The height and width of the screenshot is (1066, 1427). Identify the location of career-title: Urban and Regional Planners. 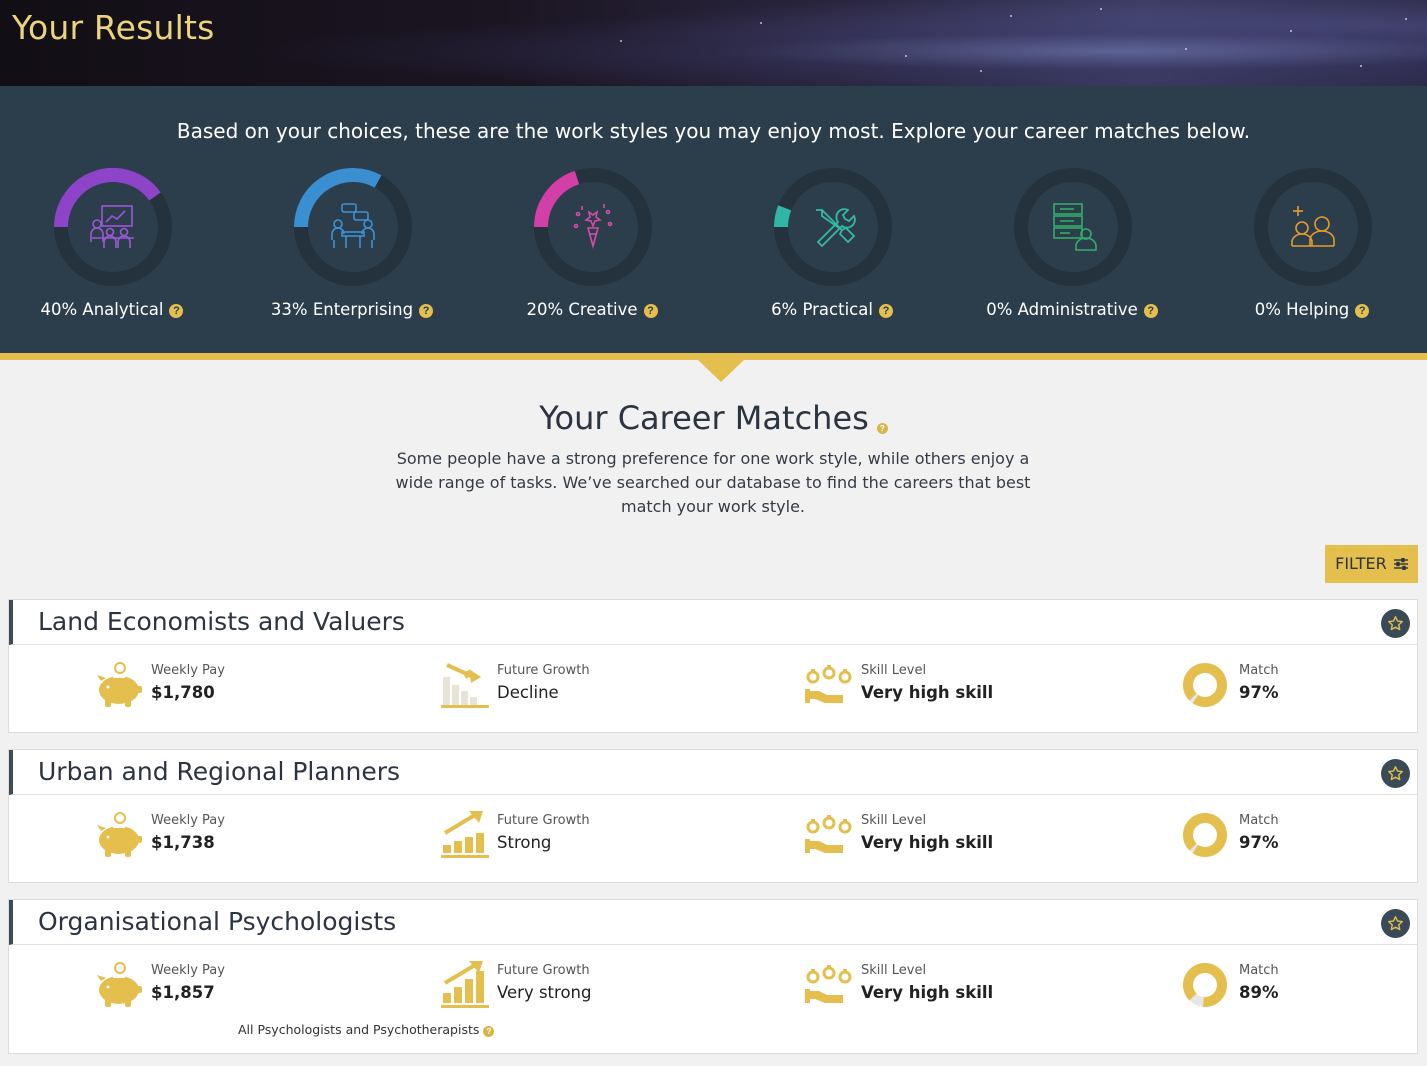
(219, 771).